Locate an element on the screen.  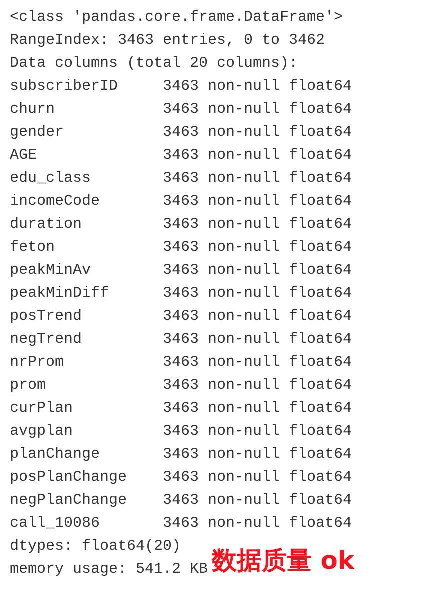
column-name: prom is located at coordinates (29, 386).